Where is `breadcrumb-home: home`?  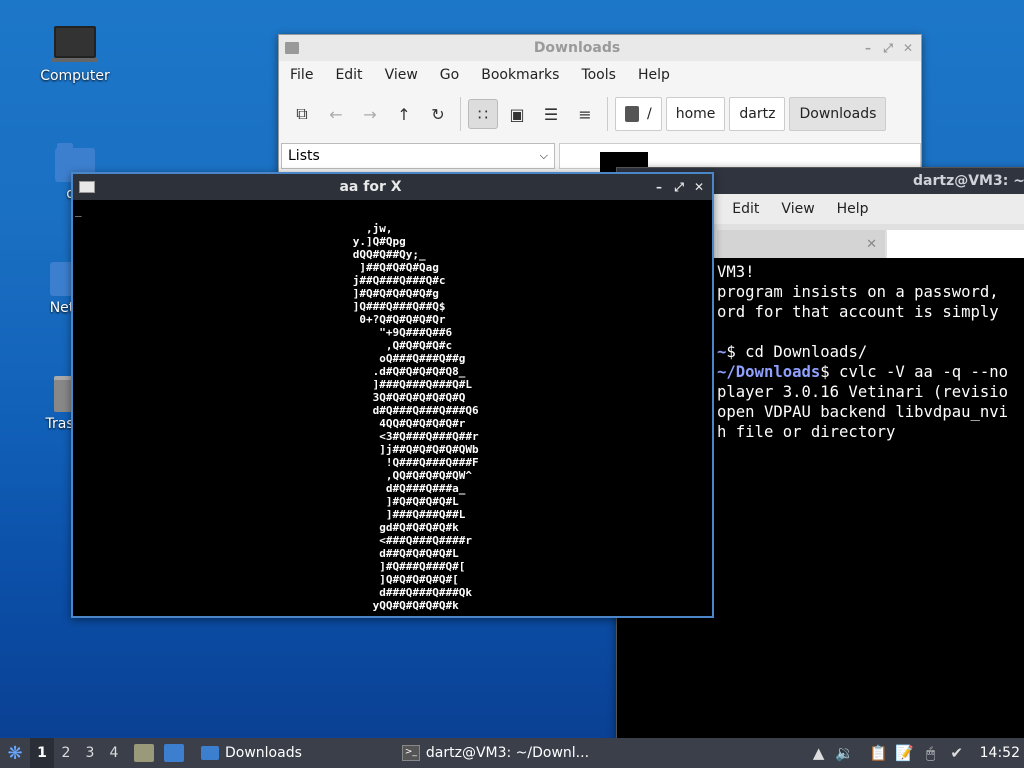
breadcrumb-home: home is located at coordinates (695, 114).